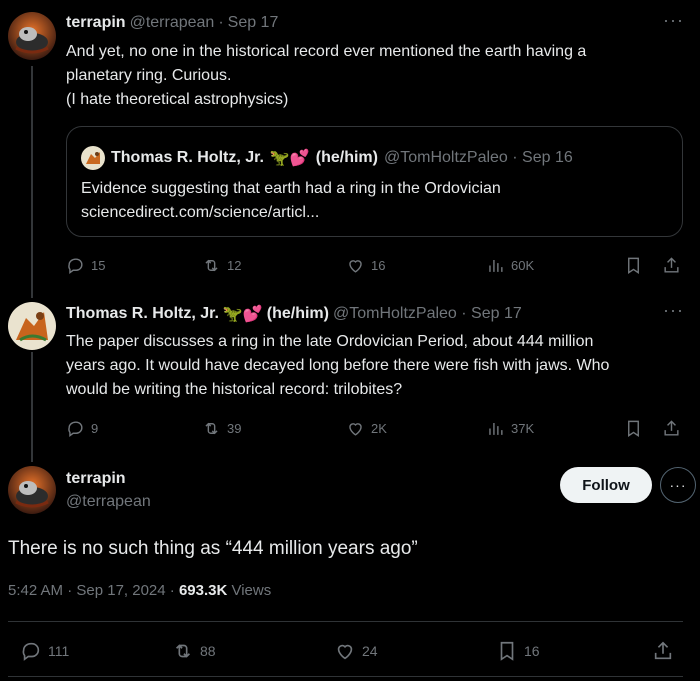 The width and height of the screenshot is (700, 681). Describe the element at coordinates (523, 265) in the screenshot. I see `views-count: 60K` at that location.